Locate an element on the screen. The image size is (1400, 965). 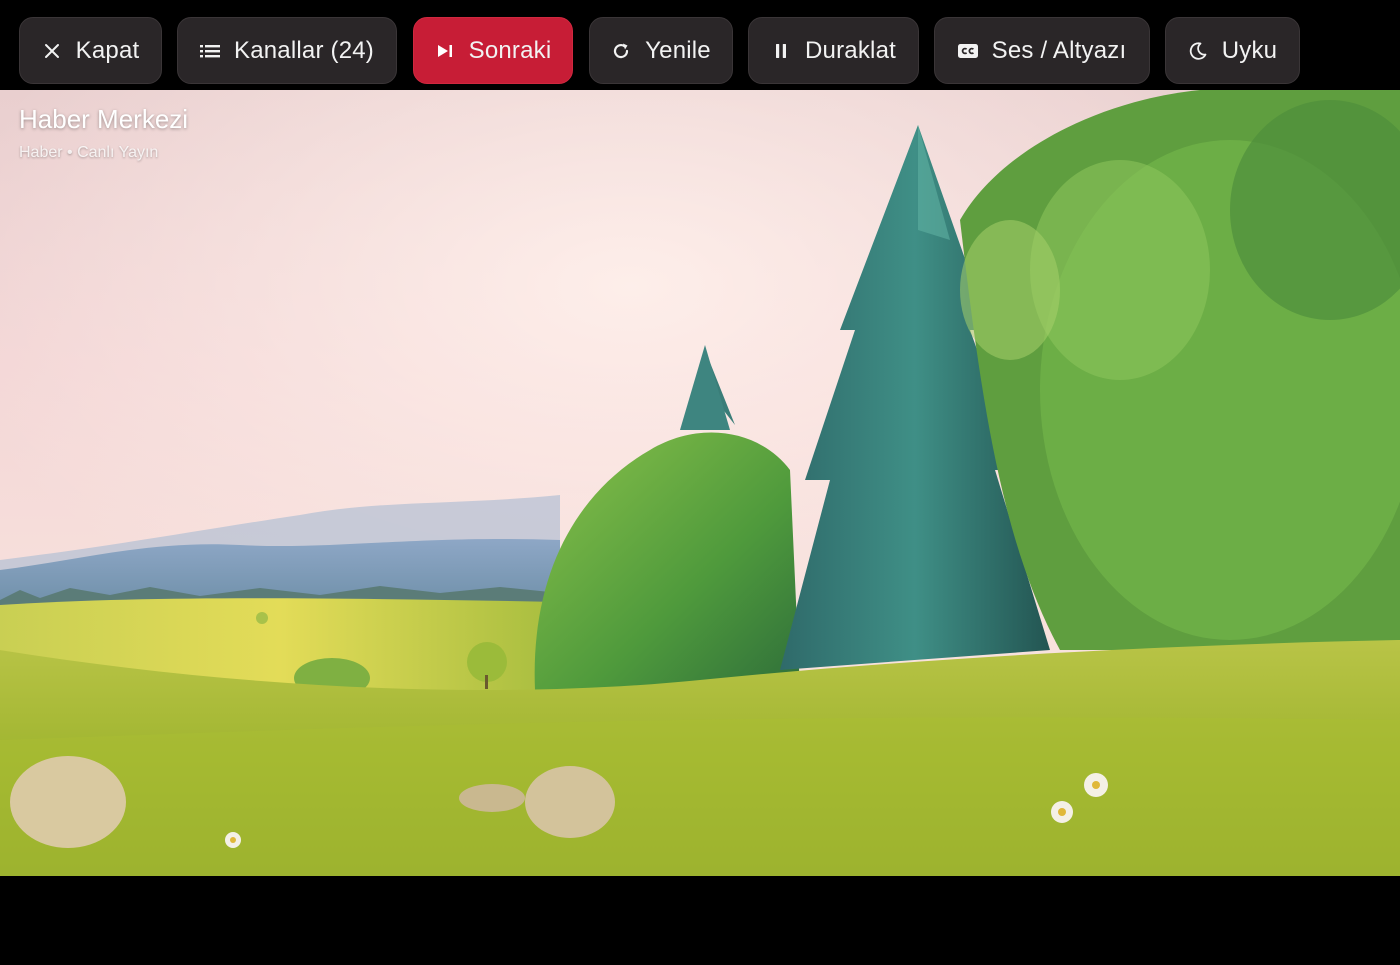
channel-info: Haber • Canlı Yayın is located at coordinates (89, 152).